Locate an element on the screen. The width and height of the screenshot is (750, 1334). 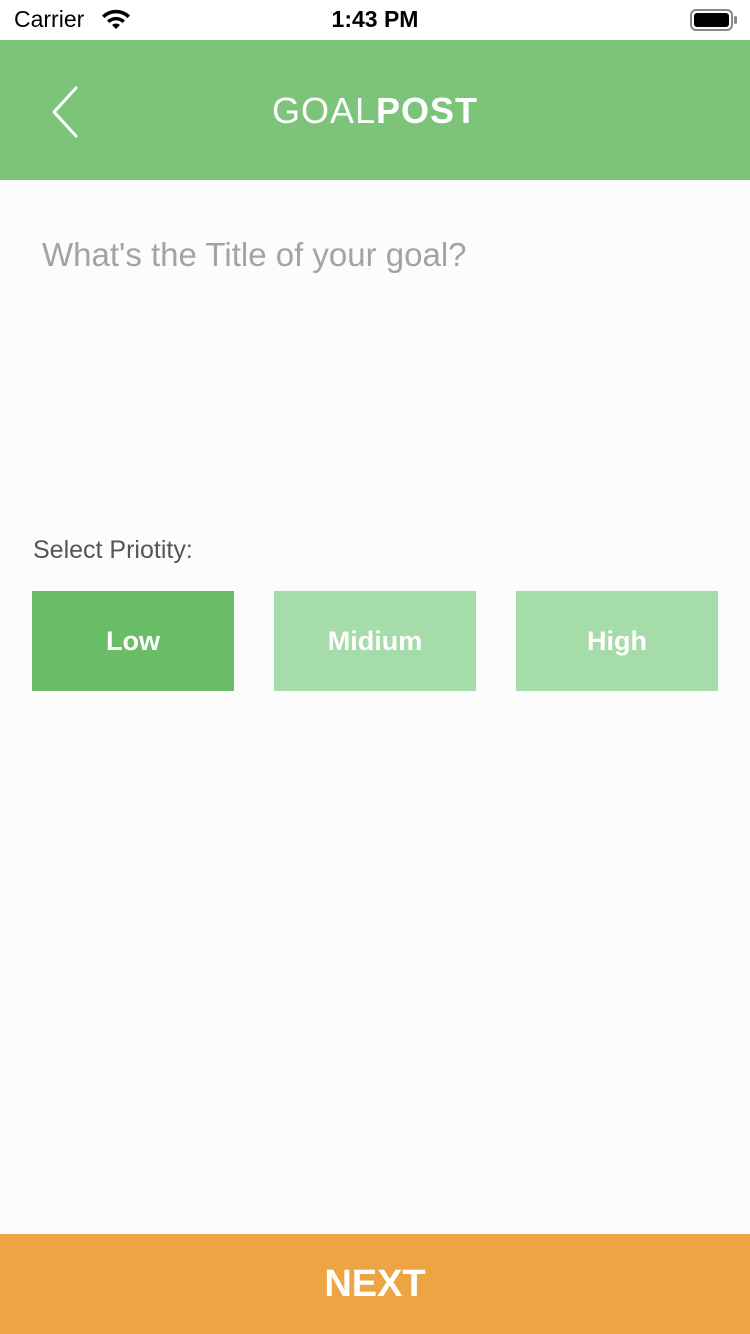
app-header: GOALPOST is located at coordinates (375, 110).